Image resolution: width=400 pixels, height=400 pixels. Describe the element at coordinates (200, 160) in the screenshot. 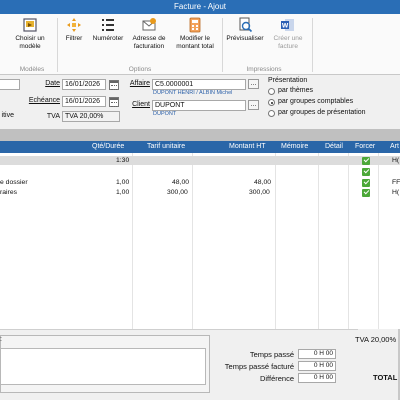

I see `table-row: 1:30 H(` at that location.